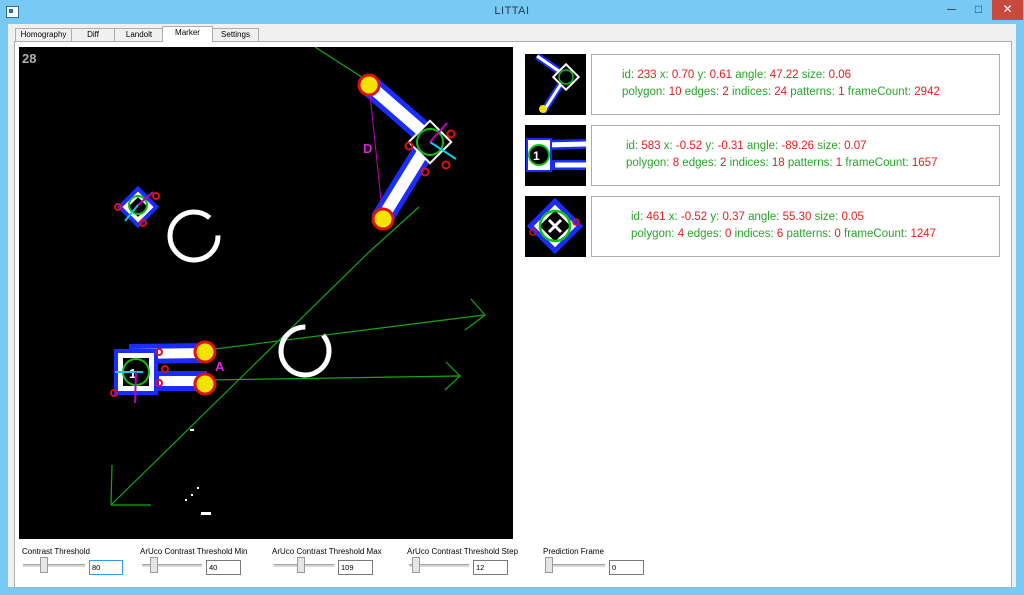  I want to click on aruco-threshold-max-slider-thumb, so click(300, 565).